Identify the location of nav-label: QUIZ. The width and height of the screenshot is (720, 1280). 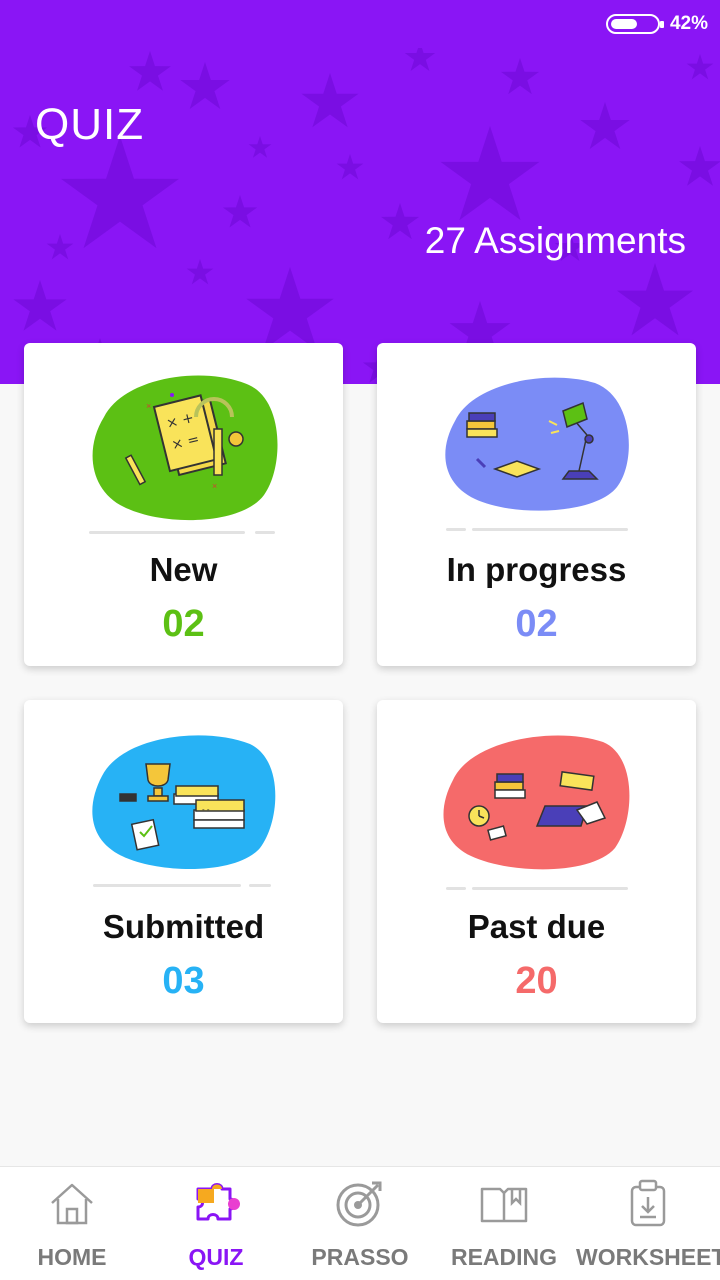
(216, 1257).